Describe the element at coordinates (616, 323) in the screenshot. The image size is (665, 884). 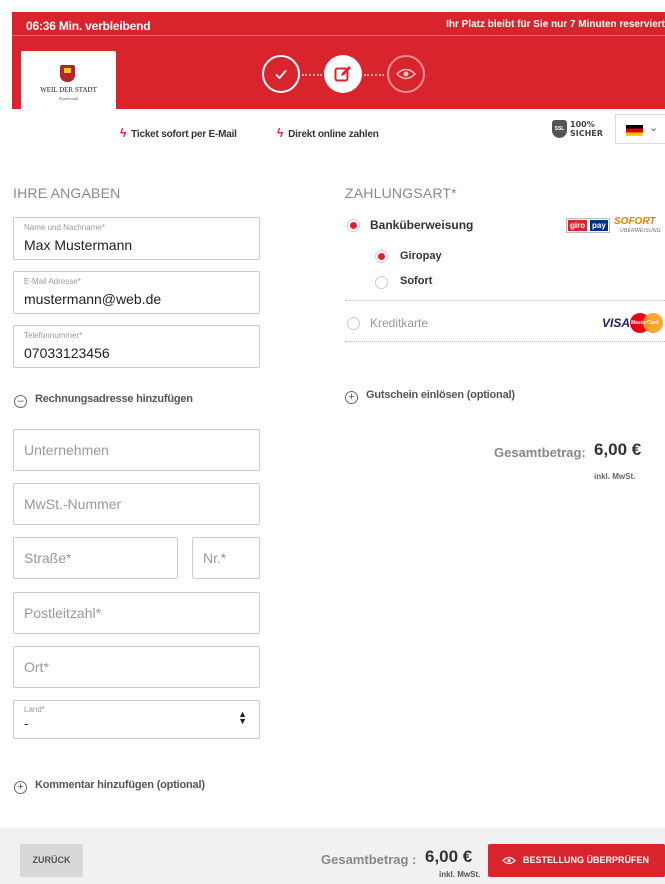
I see `visa-logo: VISA` at that location.